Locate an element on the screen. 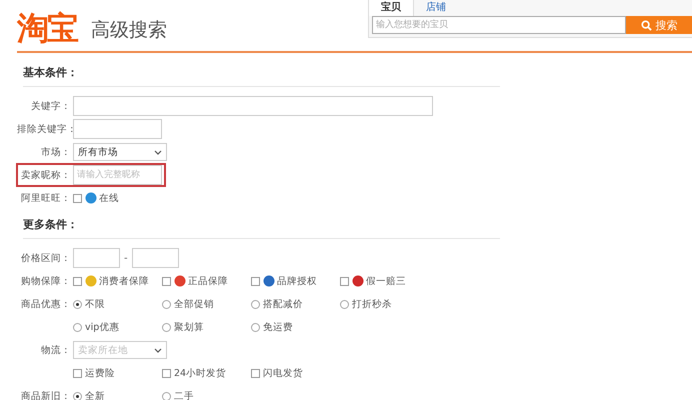 The image size is (692, 400). dropdown: 所有市场 is located at coordinates (120, 152).